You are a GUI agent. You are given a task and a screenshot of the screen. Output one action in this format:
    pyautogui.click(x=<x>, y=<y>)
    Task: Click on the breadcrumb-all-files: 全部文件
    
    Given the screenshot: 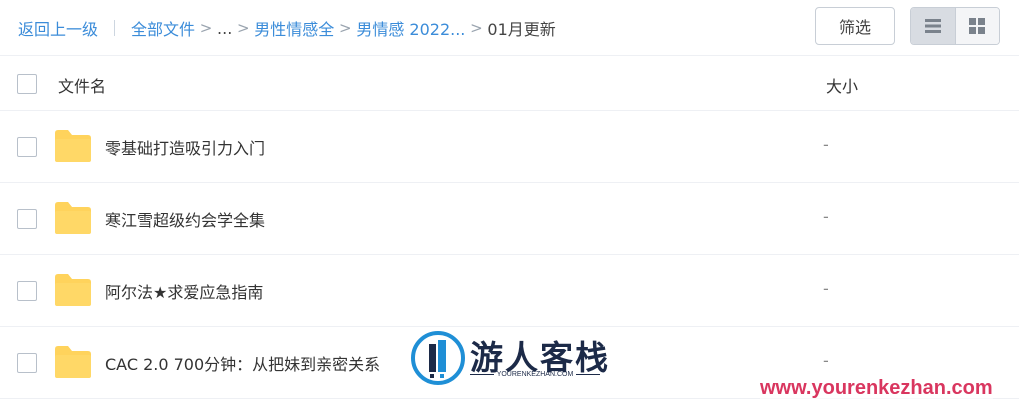 What is the action you would take?
    pyautogui.click(x=163, y=28)
    